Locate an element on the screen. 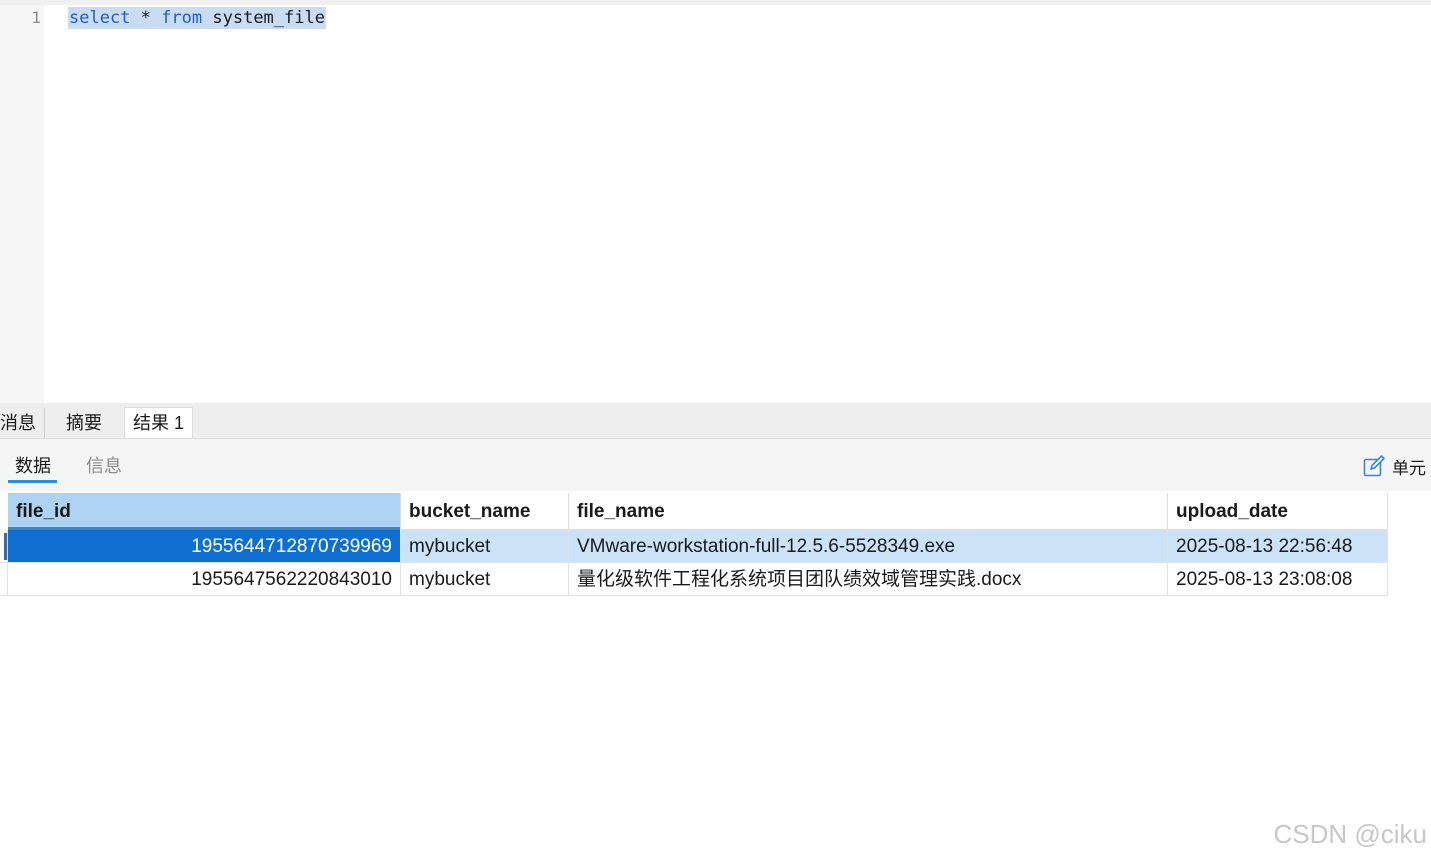  result-tabs-bar: 消息 摘要 结果 1 is located at coordinates (715, 421).